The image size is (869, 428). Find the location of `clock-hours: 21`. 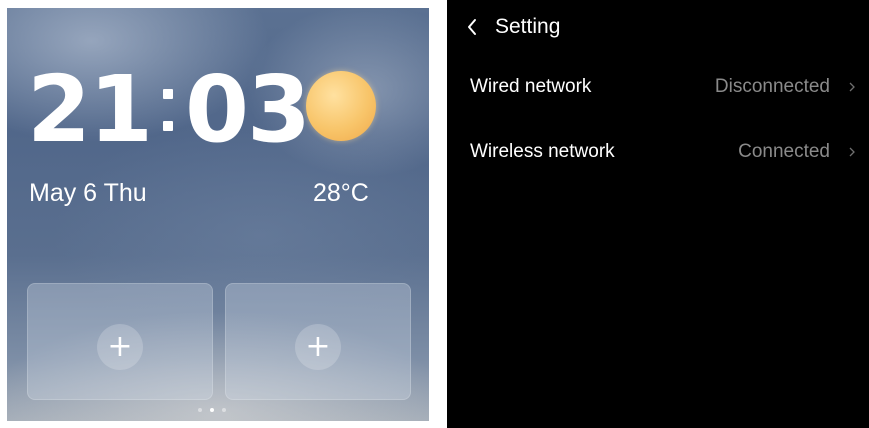

clock-hours: 21 is located at coordinates (90, 109).